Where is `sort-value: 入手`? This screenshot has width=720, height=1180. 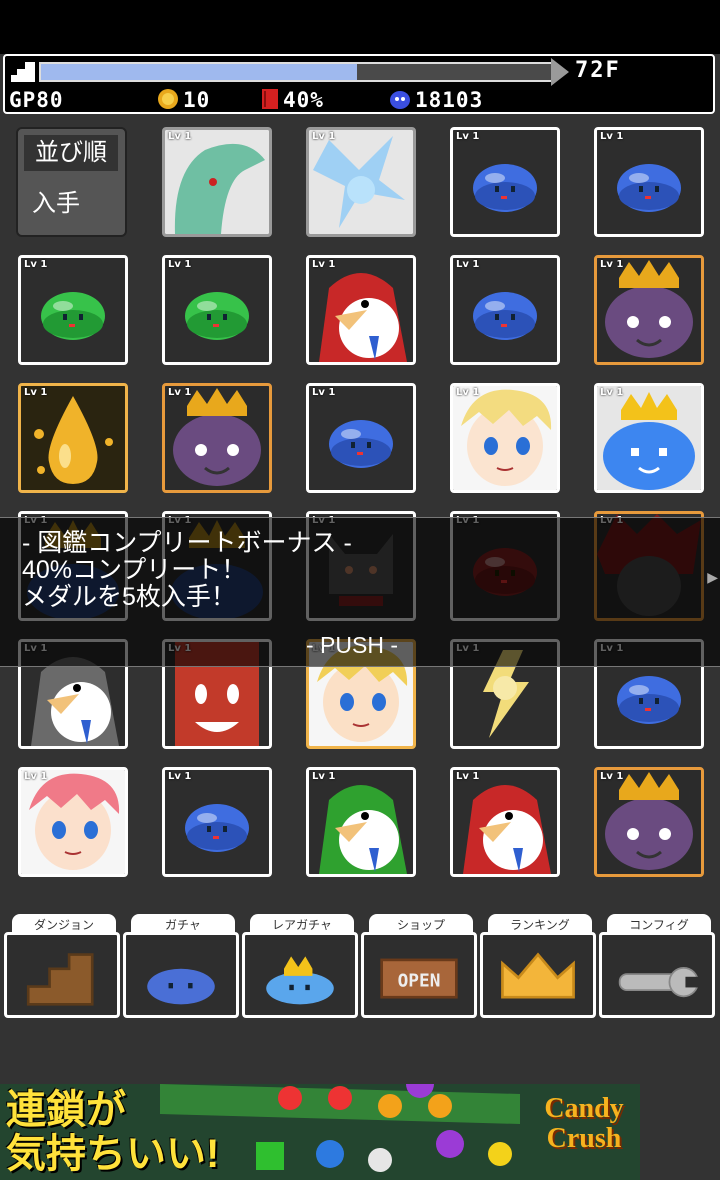
sort-value: 入手 is located at coordinates (56, 203).